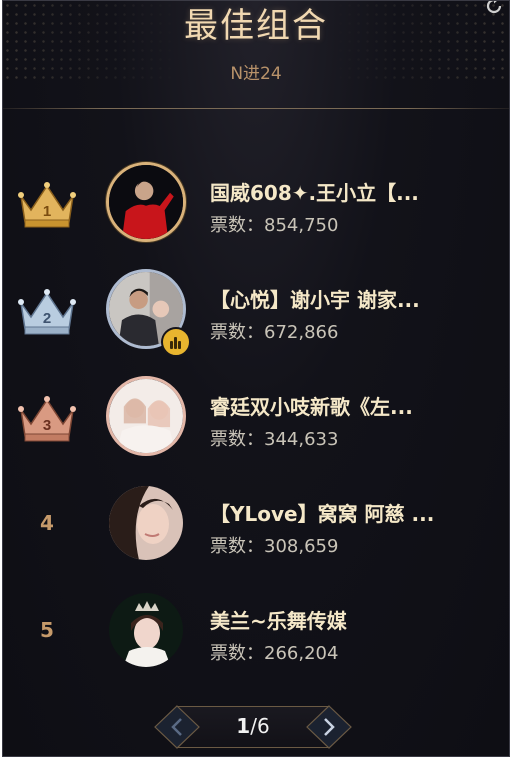 The image size is (512, 759). Describe the element at coordinates (274, 546) in the screenshot. I see `vote-count: 票数：308,659` at that location.